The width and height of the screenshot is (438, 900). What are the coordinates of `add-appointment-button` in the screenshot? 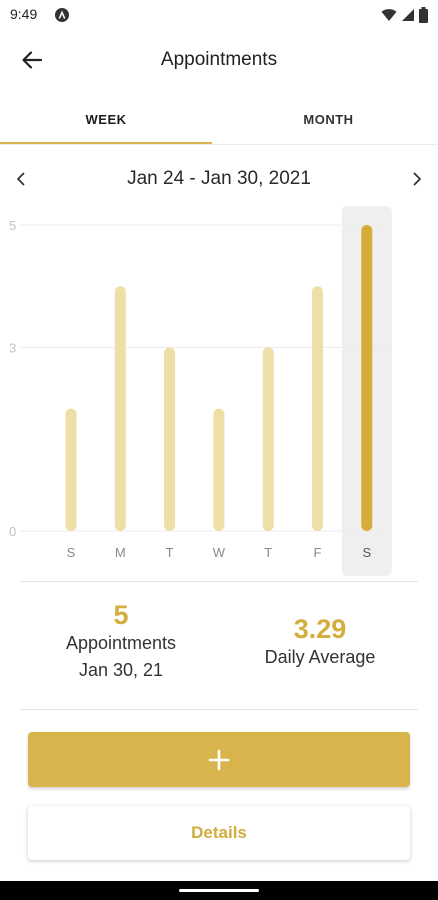 It's located at (219, 759).